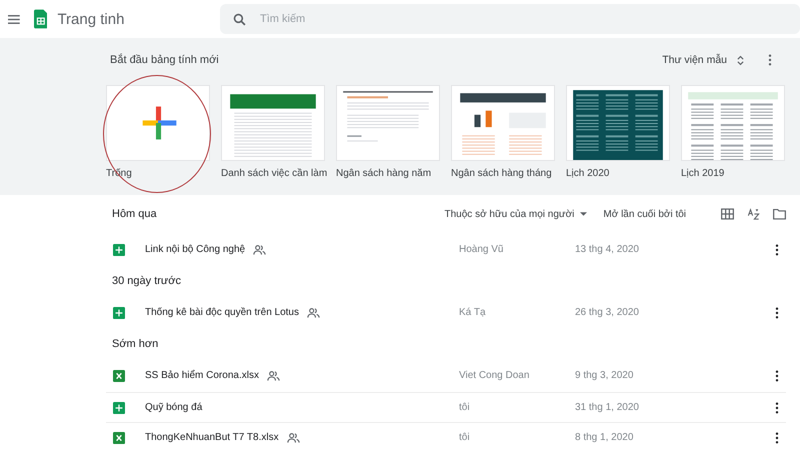 This screenshot has height=452, width=800. What do you see at coordinates (733, 173) in the screenshot?
I see `template-label: Lịch 2019` at bounding box center [733, 173].